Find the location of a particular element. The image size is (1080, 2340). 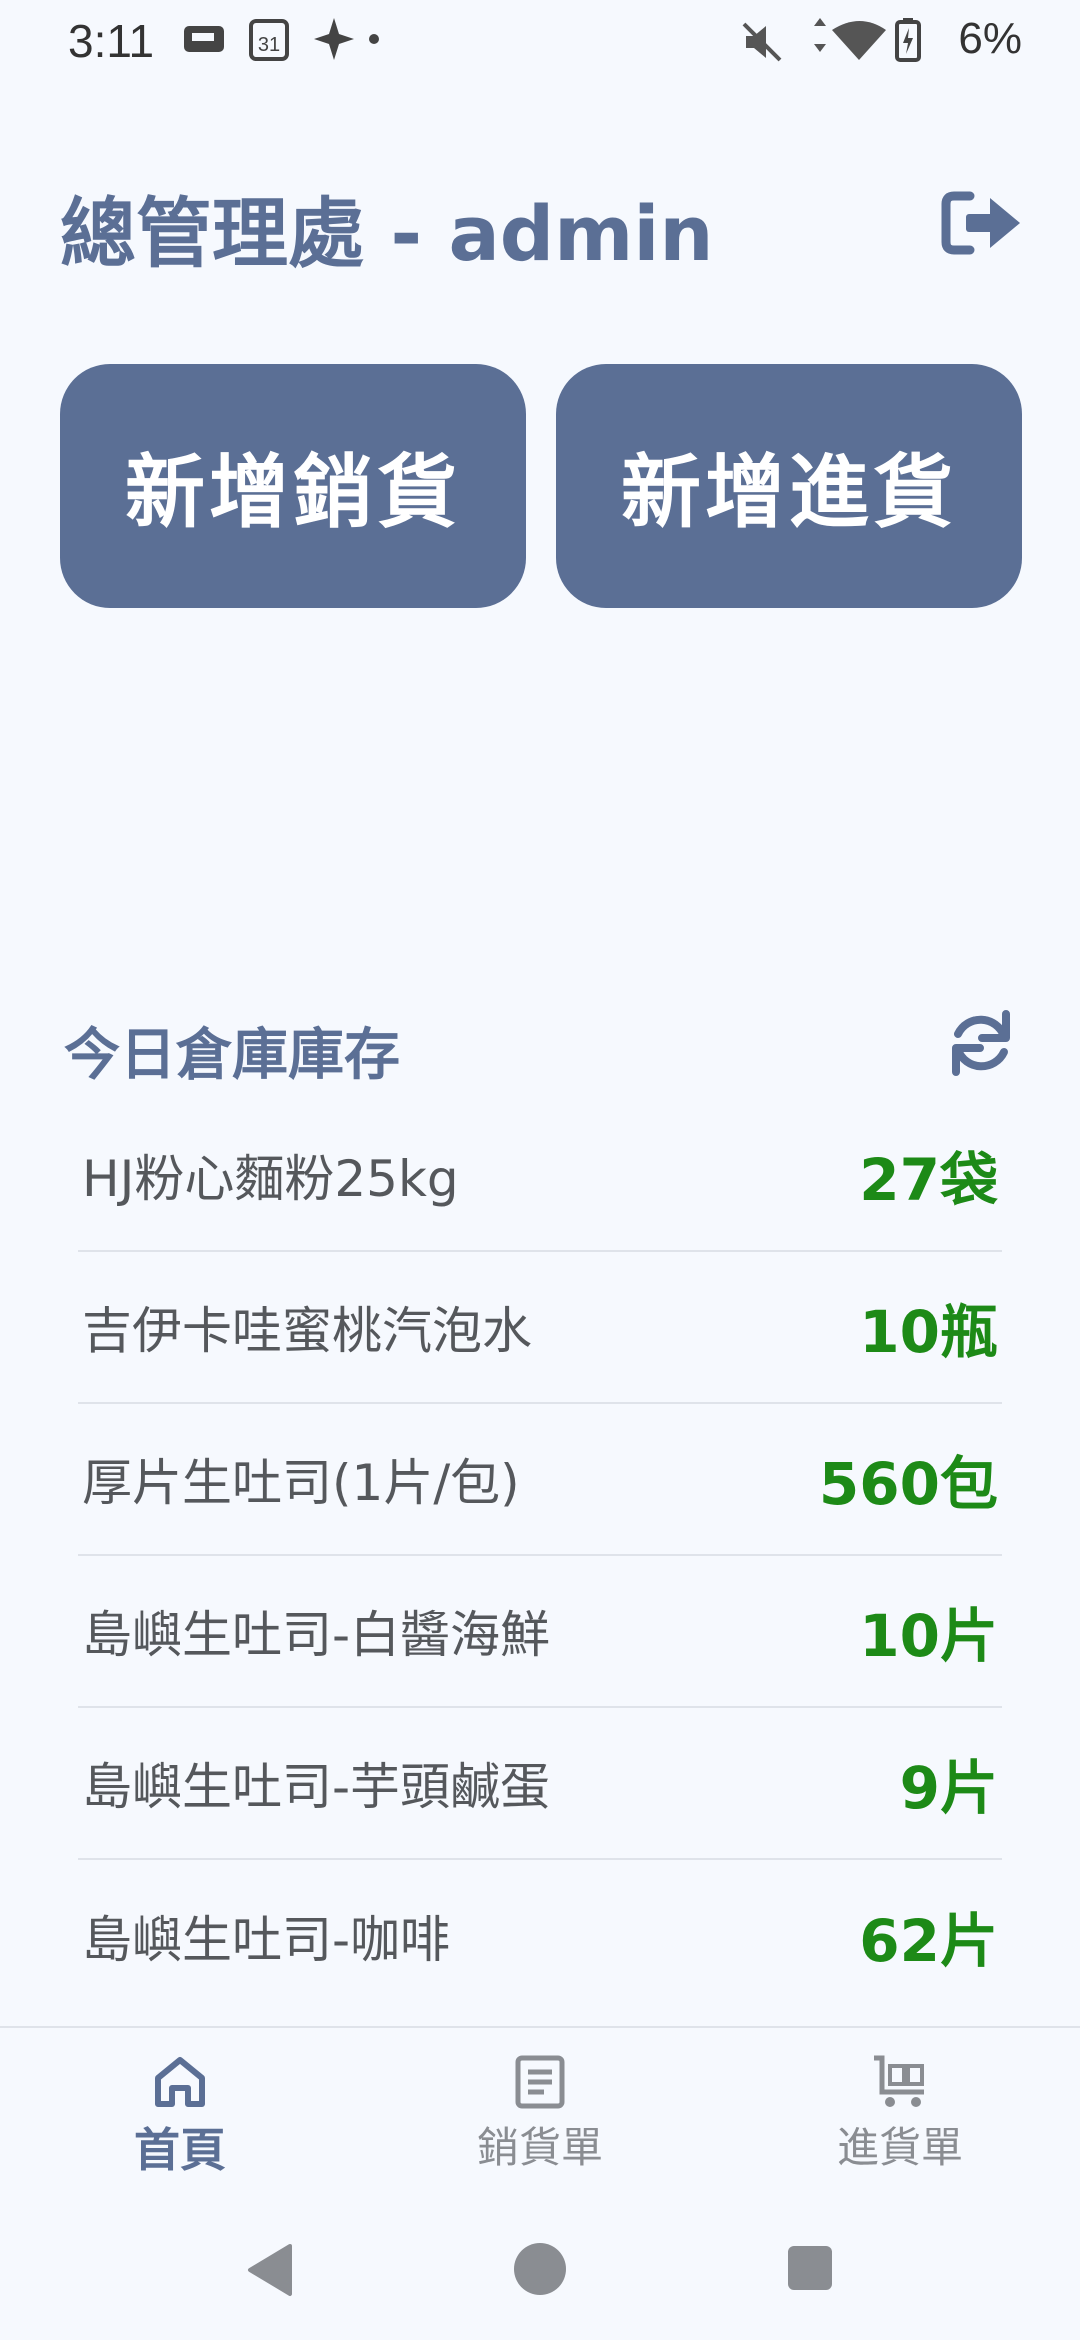

sparkle-icon is located at coordinates (346, 39).